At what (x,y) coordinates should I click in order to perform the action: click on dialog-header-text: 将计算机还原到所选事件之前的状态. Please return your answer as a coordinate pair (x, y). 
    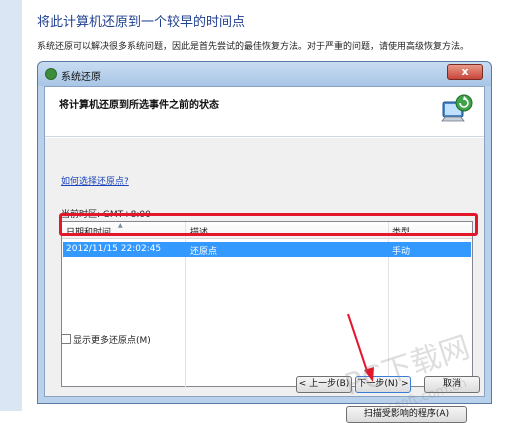
    Looking at the image, I should click on (139, 105).